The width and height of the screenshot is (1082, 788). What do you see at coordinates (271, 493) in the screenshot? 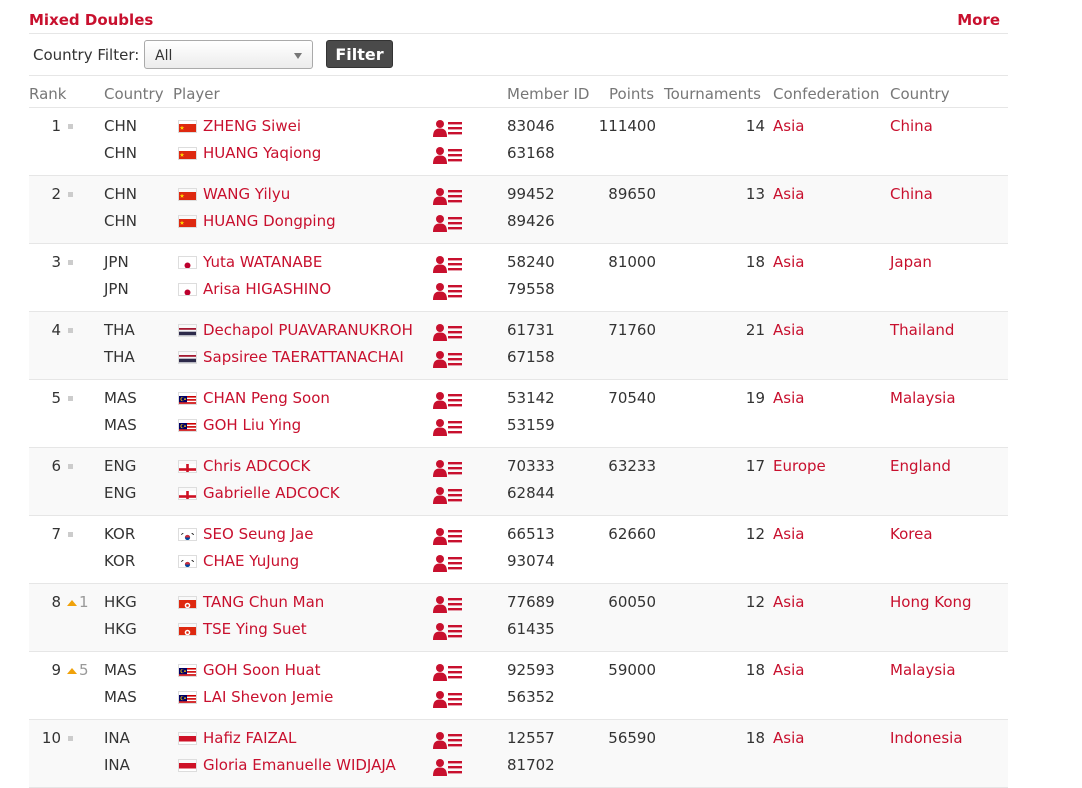
I see `player-name-link: Gabrielle ADCOCK` at bounding box center [271, 493].